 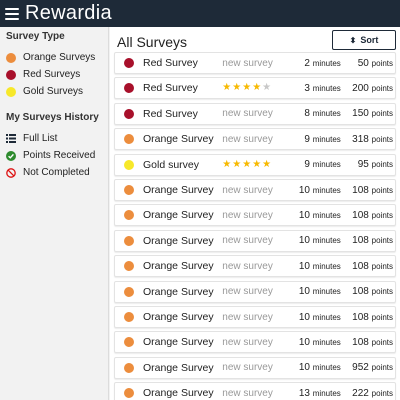 I want to click on sort-button: ⬍ Sort, so click(x=364, y=40).